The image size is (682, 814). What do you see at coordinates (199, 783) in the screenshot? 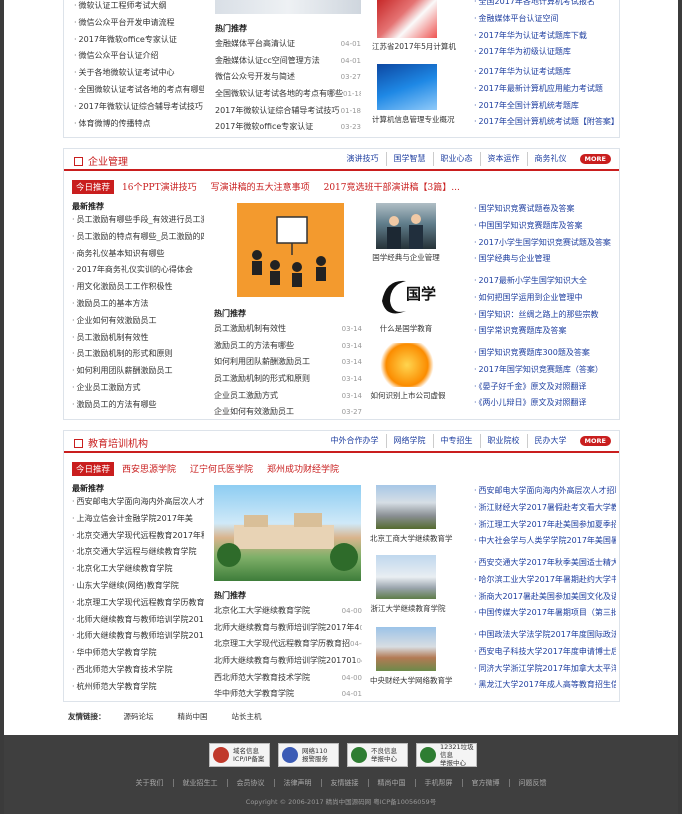
I see `footer-link: 就业招生工` at bounding box center [199, 783].